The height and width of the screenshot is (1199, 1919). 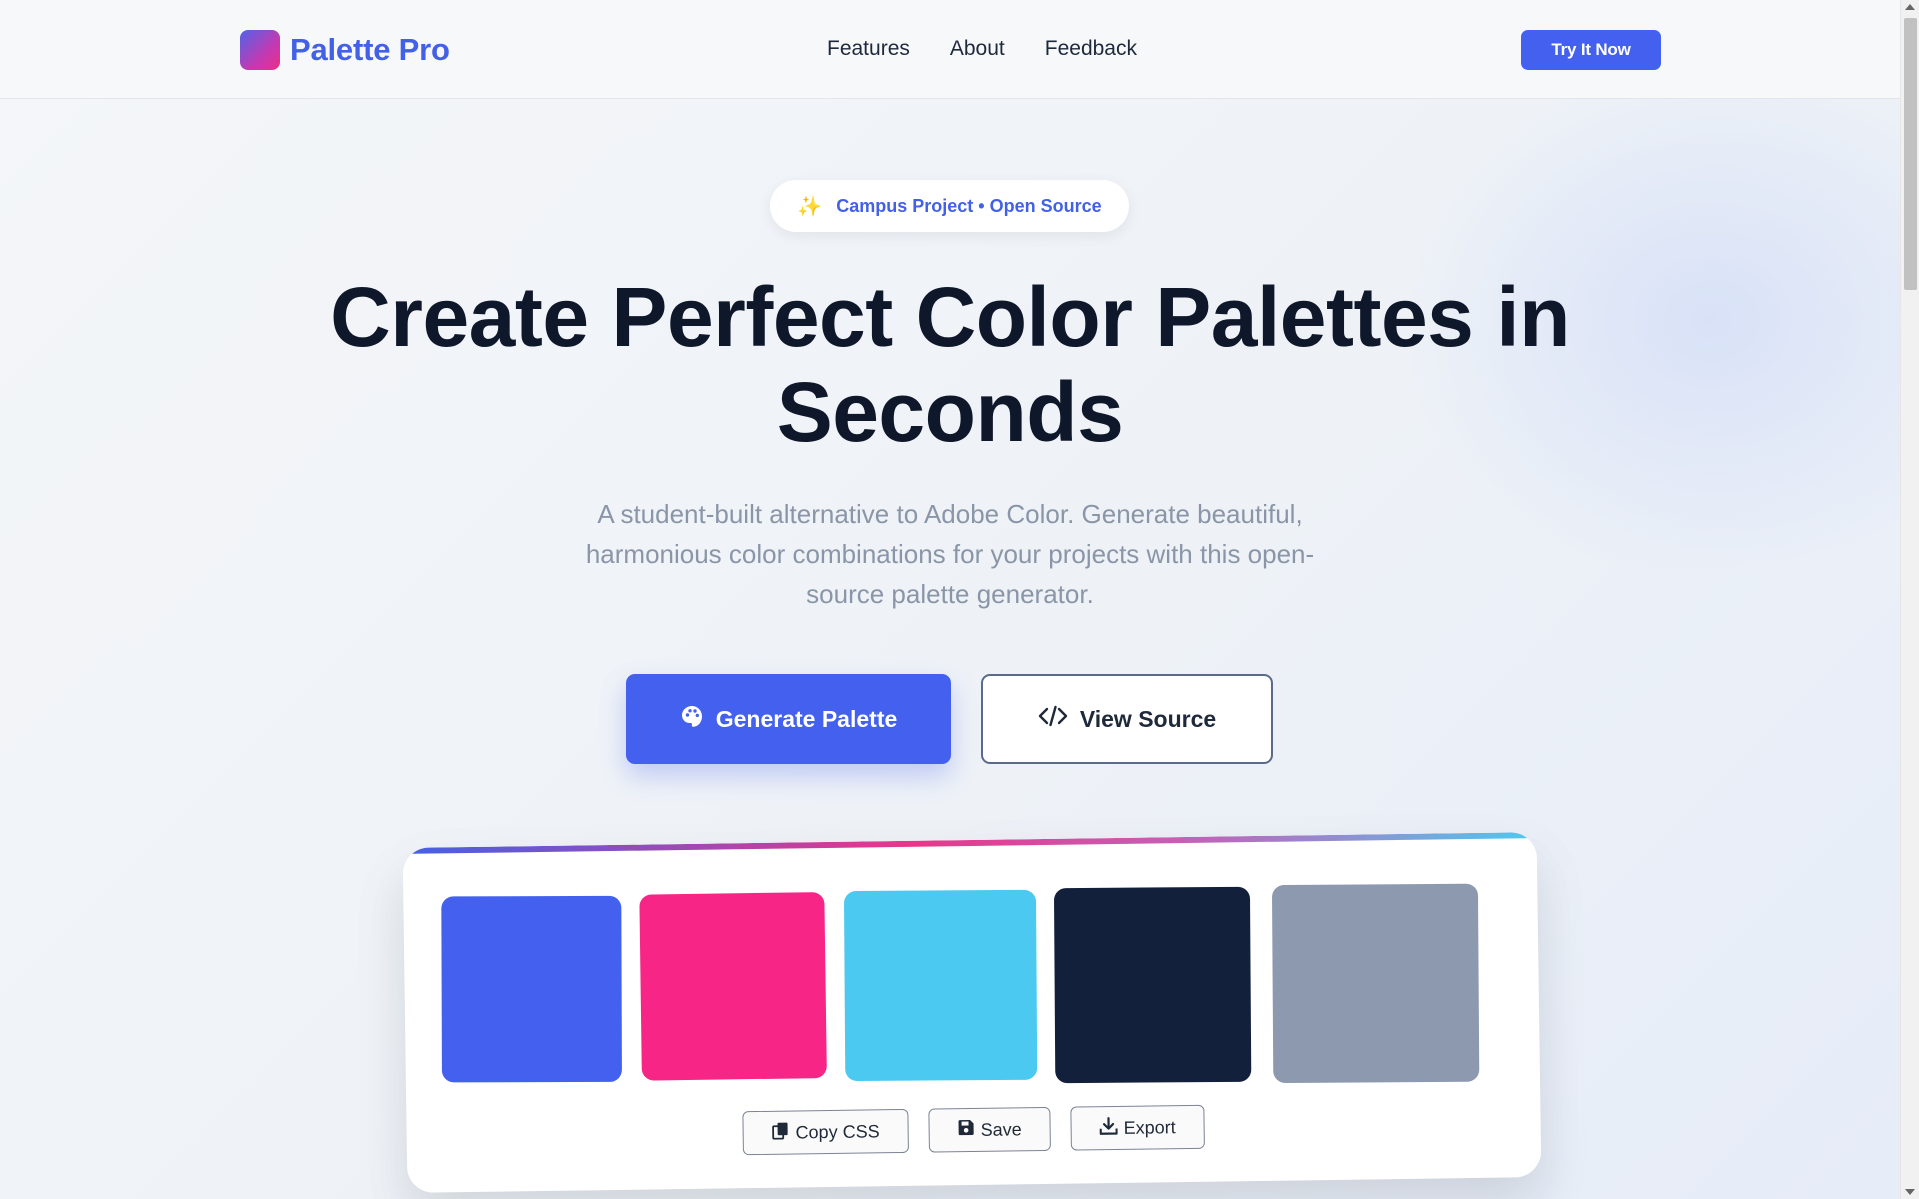 What do you see at coordinates (837, 1131) in the screenshot?
I see `copy-css-label: Copy CSS` at bounding box center [837, 1131].